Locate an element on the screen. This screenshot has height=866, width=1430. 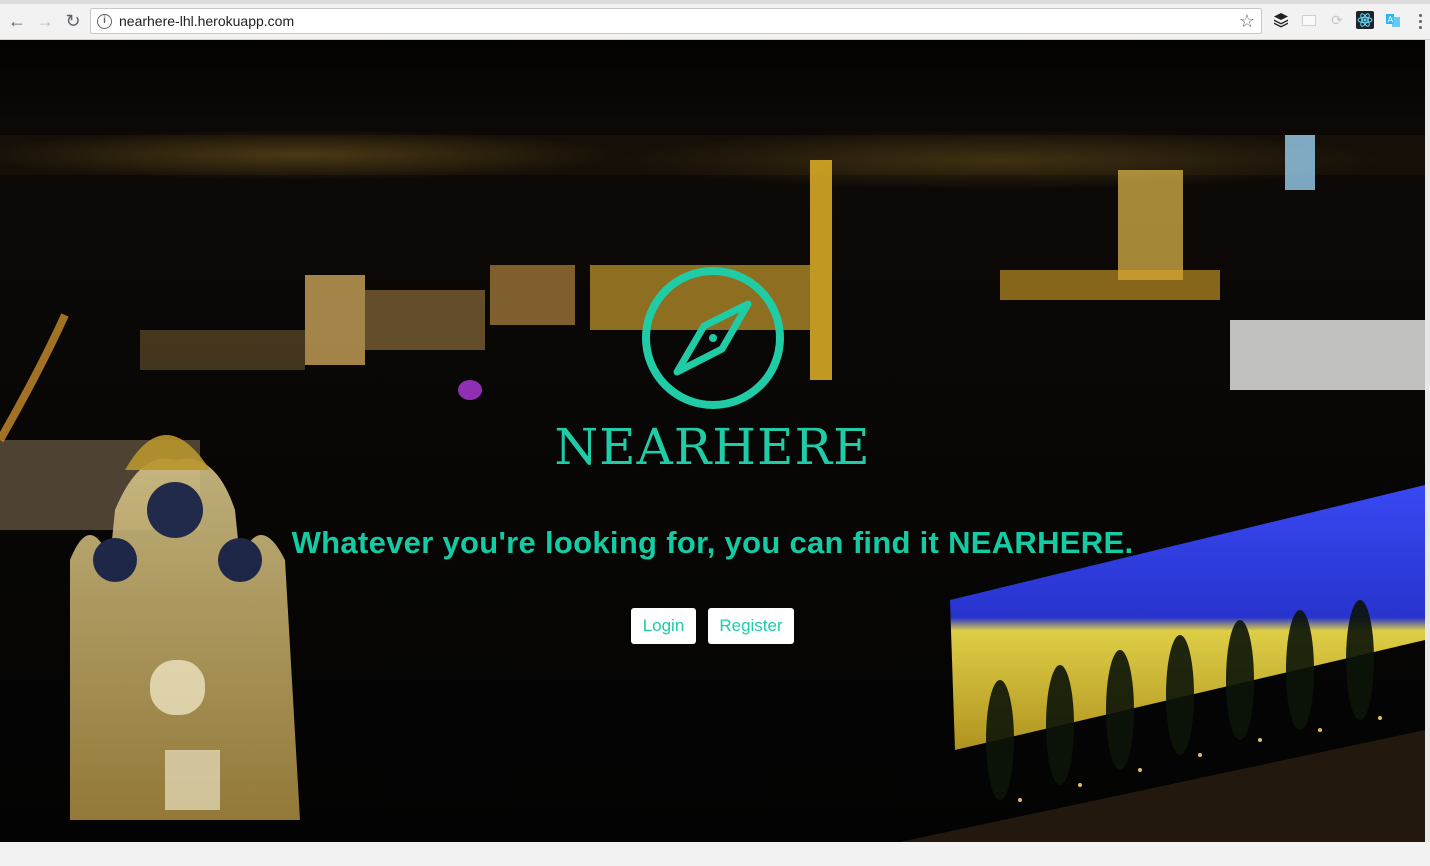
translate-extension-icon: A is located at coordinates (1393, 20).